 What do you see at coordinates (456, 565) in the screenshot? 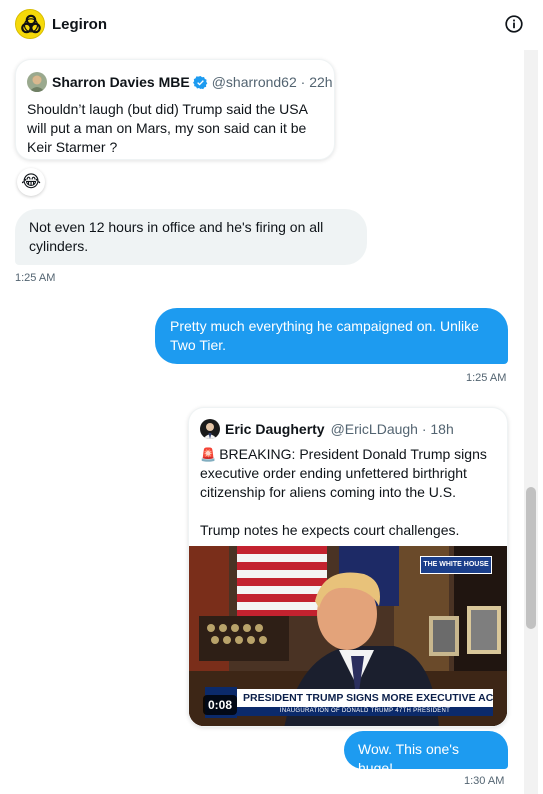
I see `channel-bug-label: THE WHITE HOUSE` at bounding box center [456, 565].